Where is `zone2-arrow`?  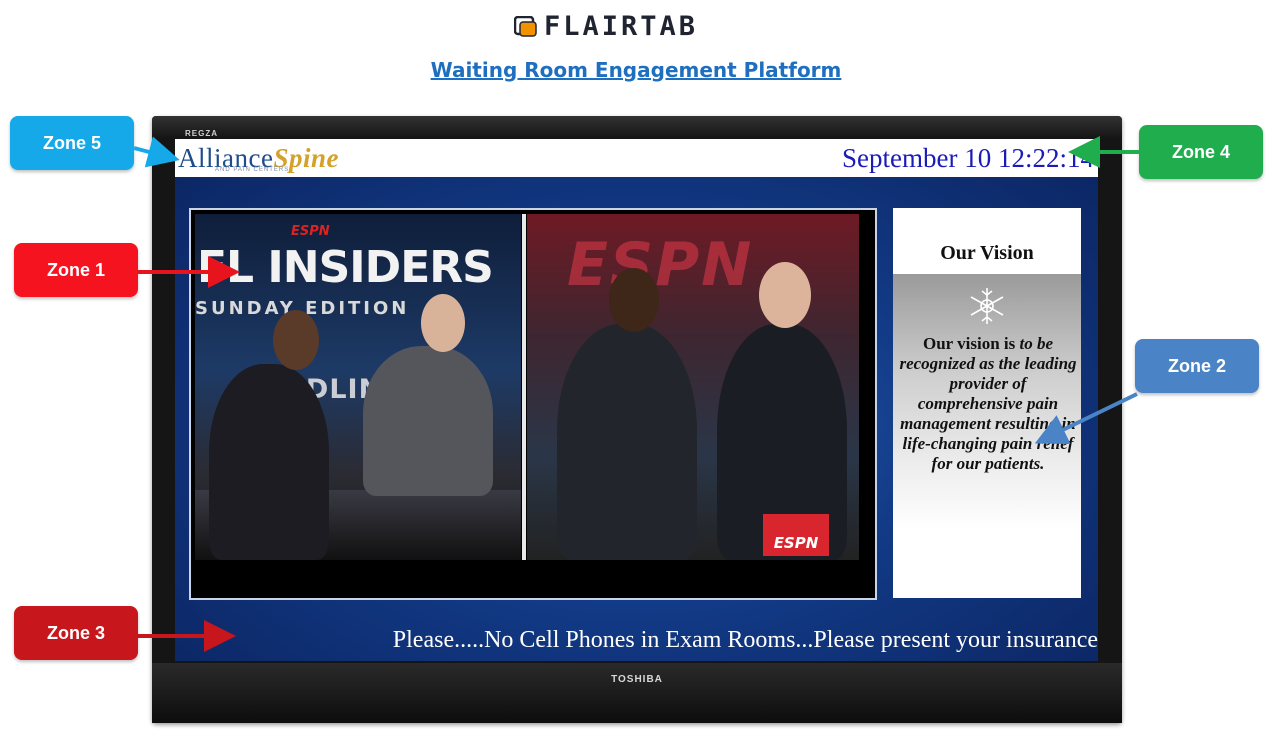
zone2-arrow is located at coordinates (1086, 418).